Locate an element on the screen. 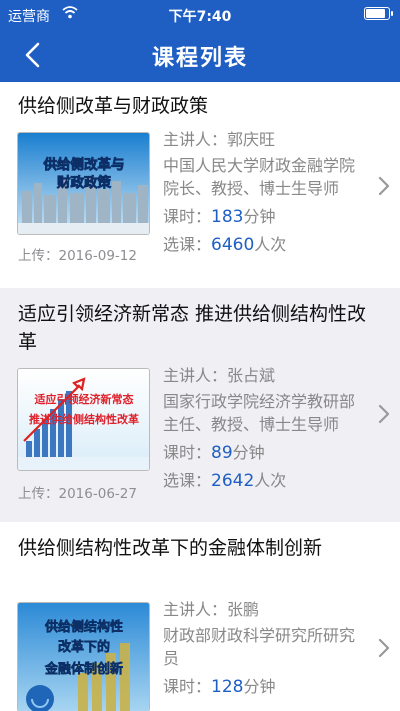  battery-icon is located at coordinates (378, 13).